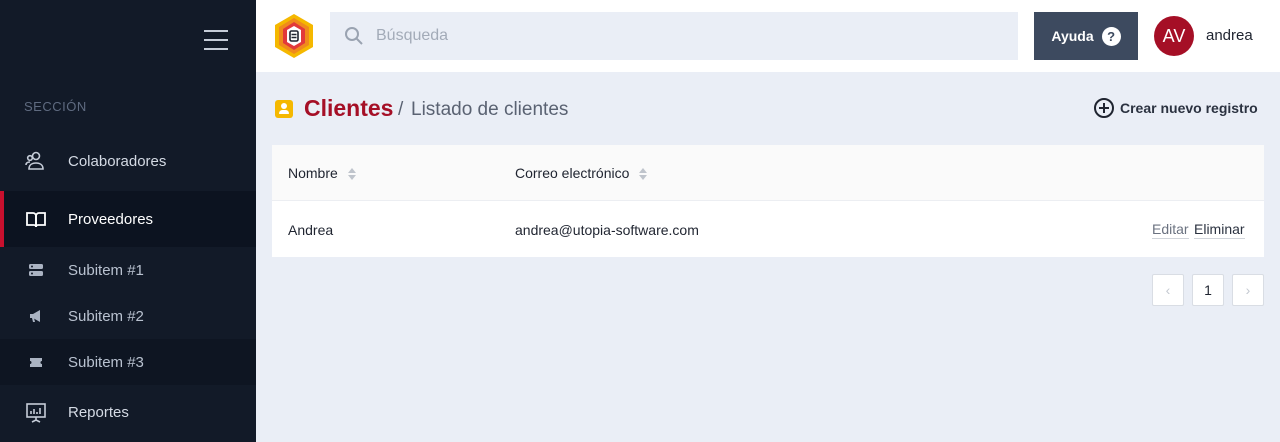 Image resolution: width=1280 pixels, height=442 pixels. I want to click on sidebar-subitem-3: Subitem #3, so click(128, 362).